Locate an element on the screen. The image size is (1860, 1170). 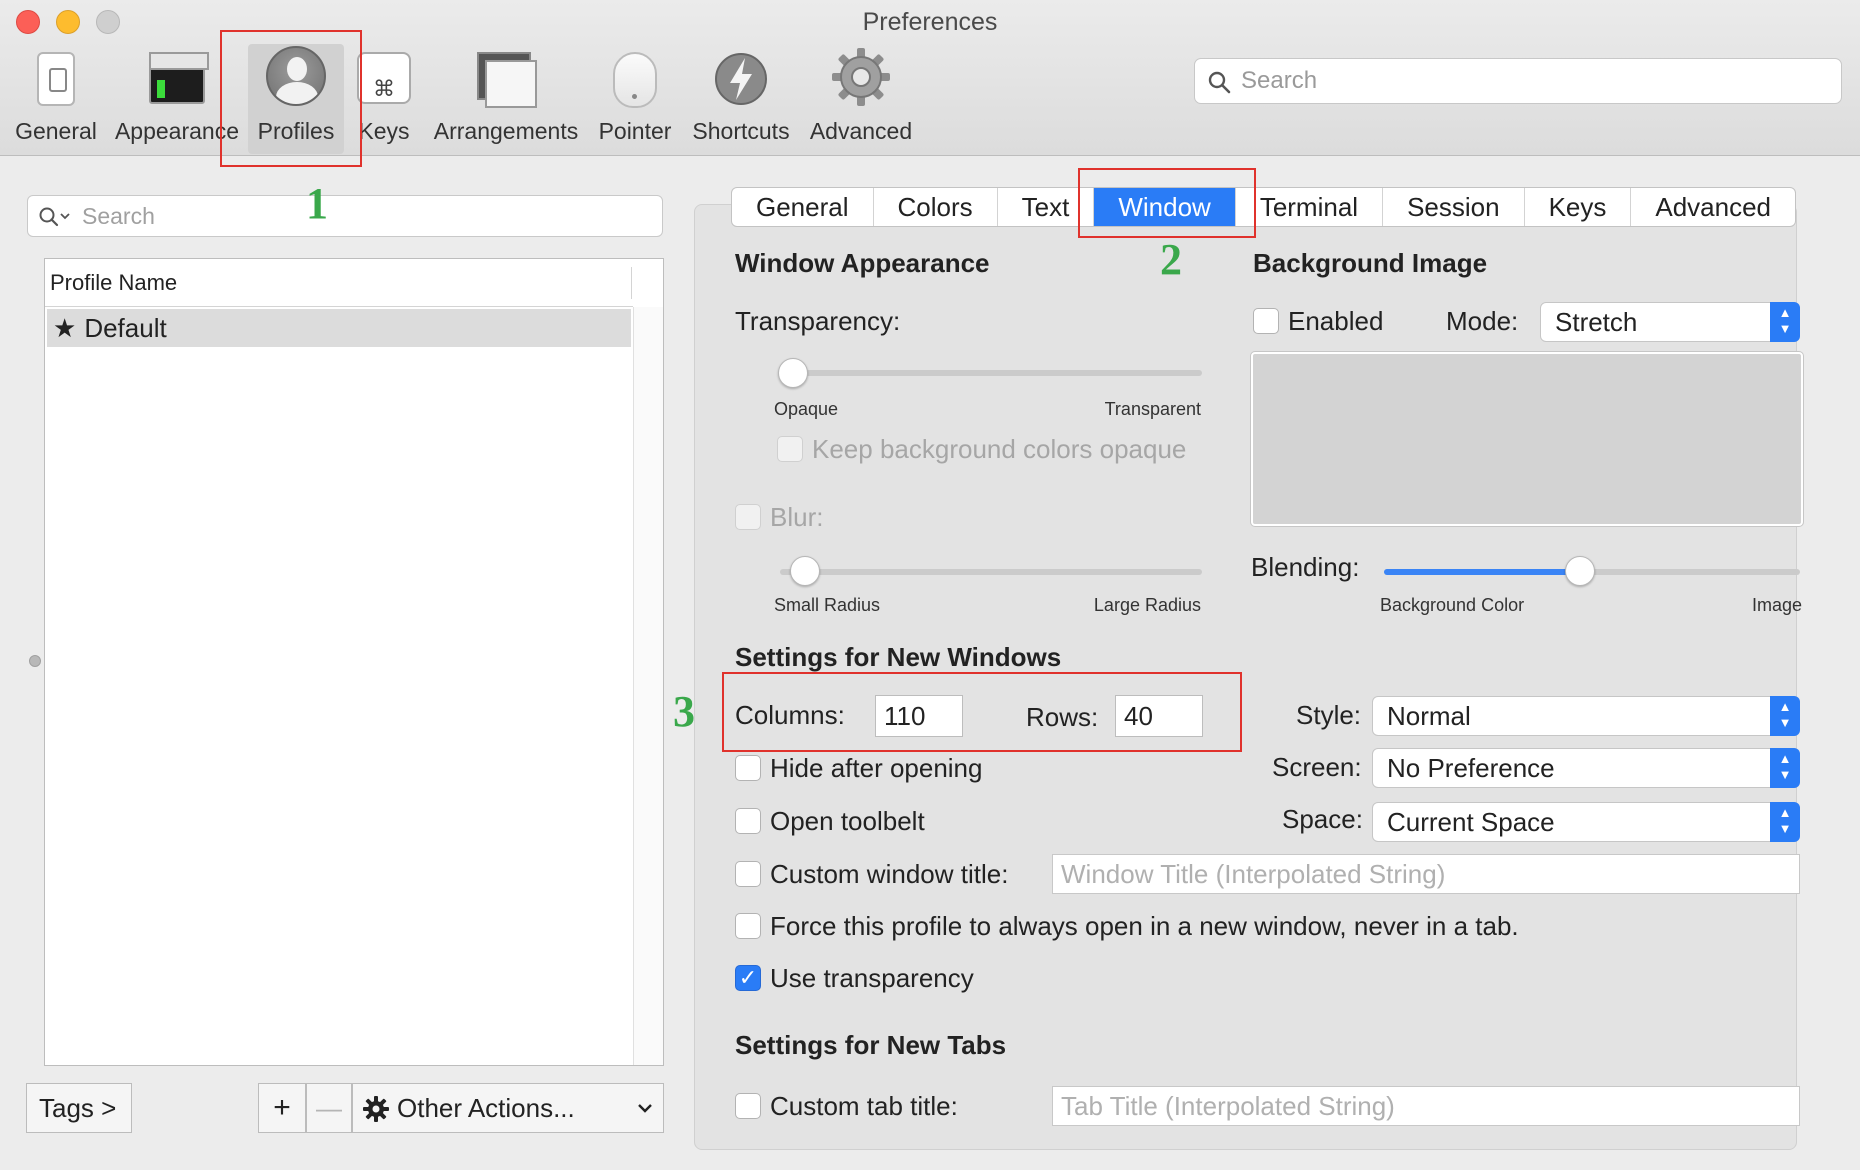
blending-min-label: Background Color is located at coordinates (1452, 605).